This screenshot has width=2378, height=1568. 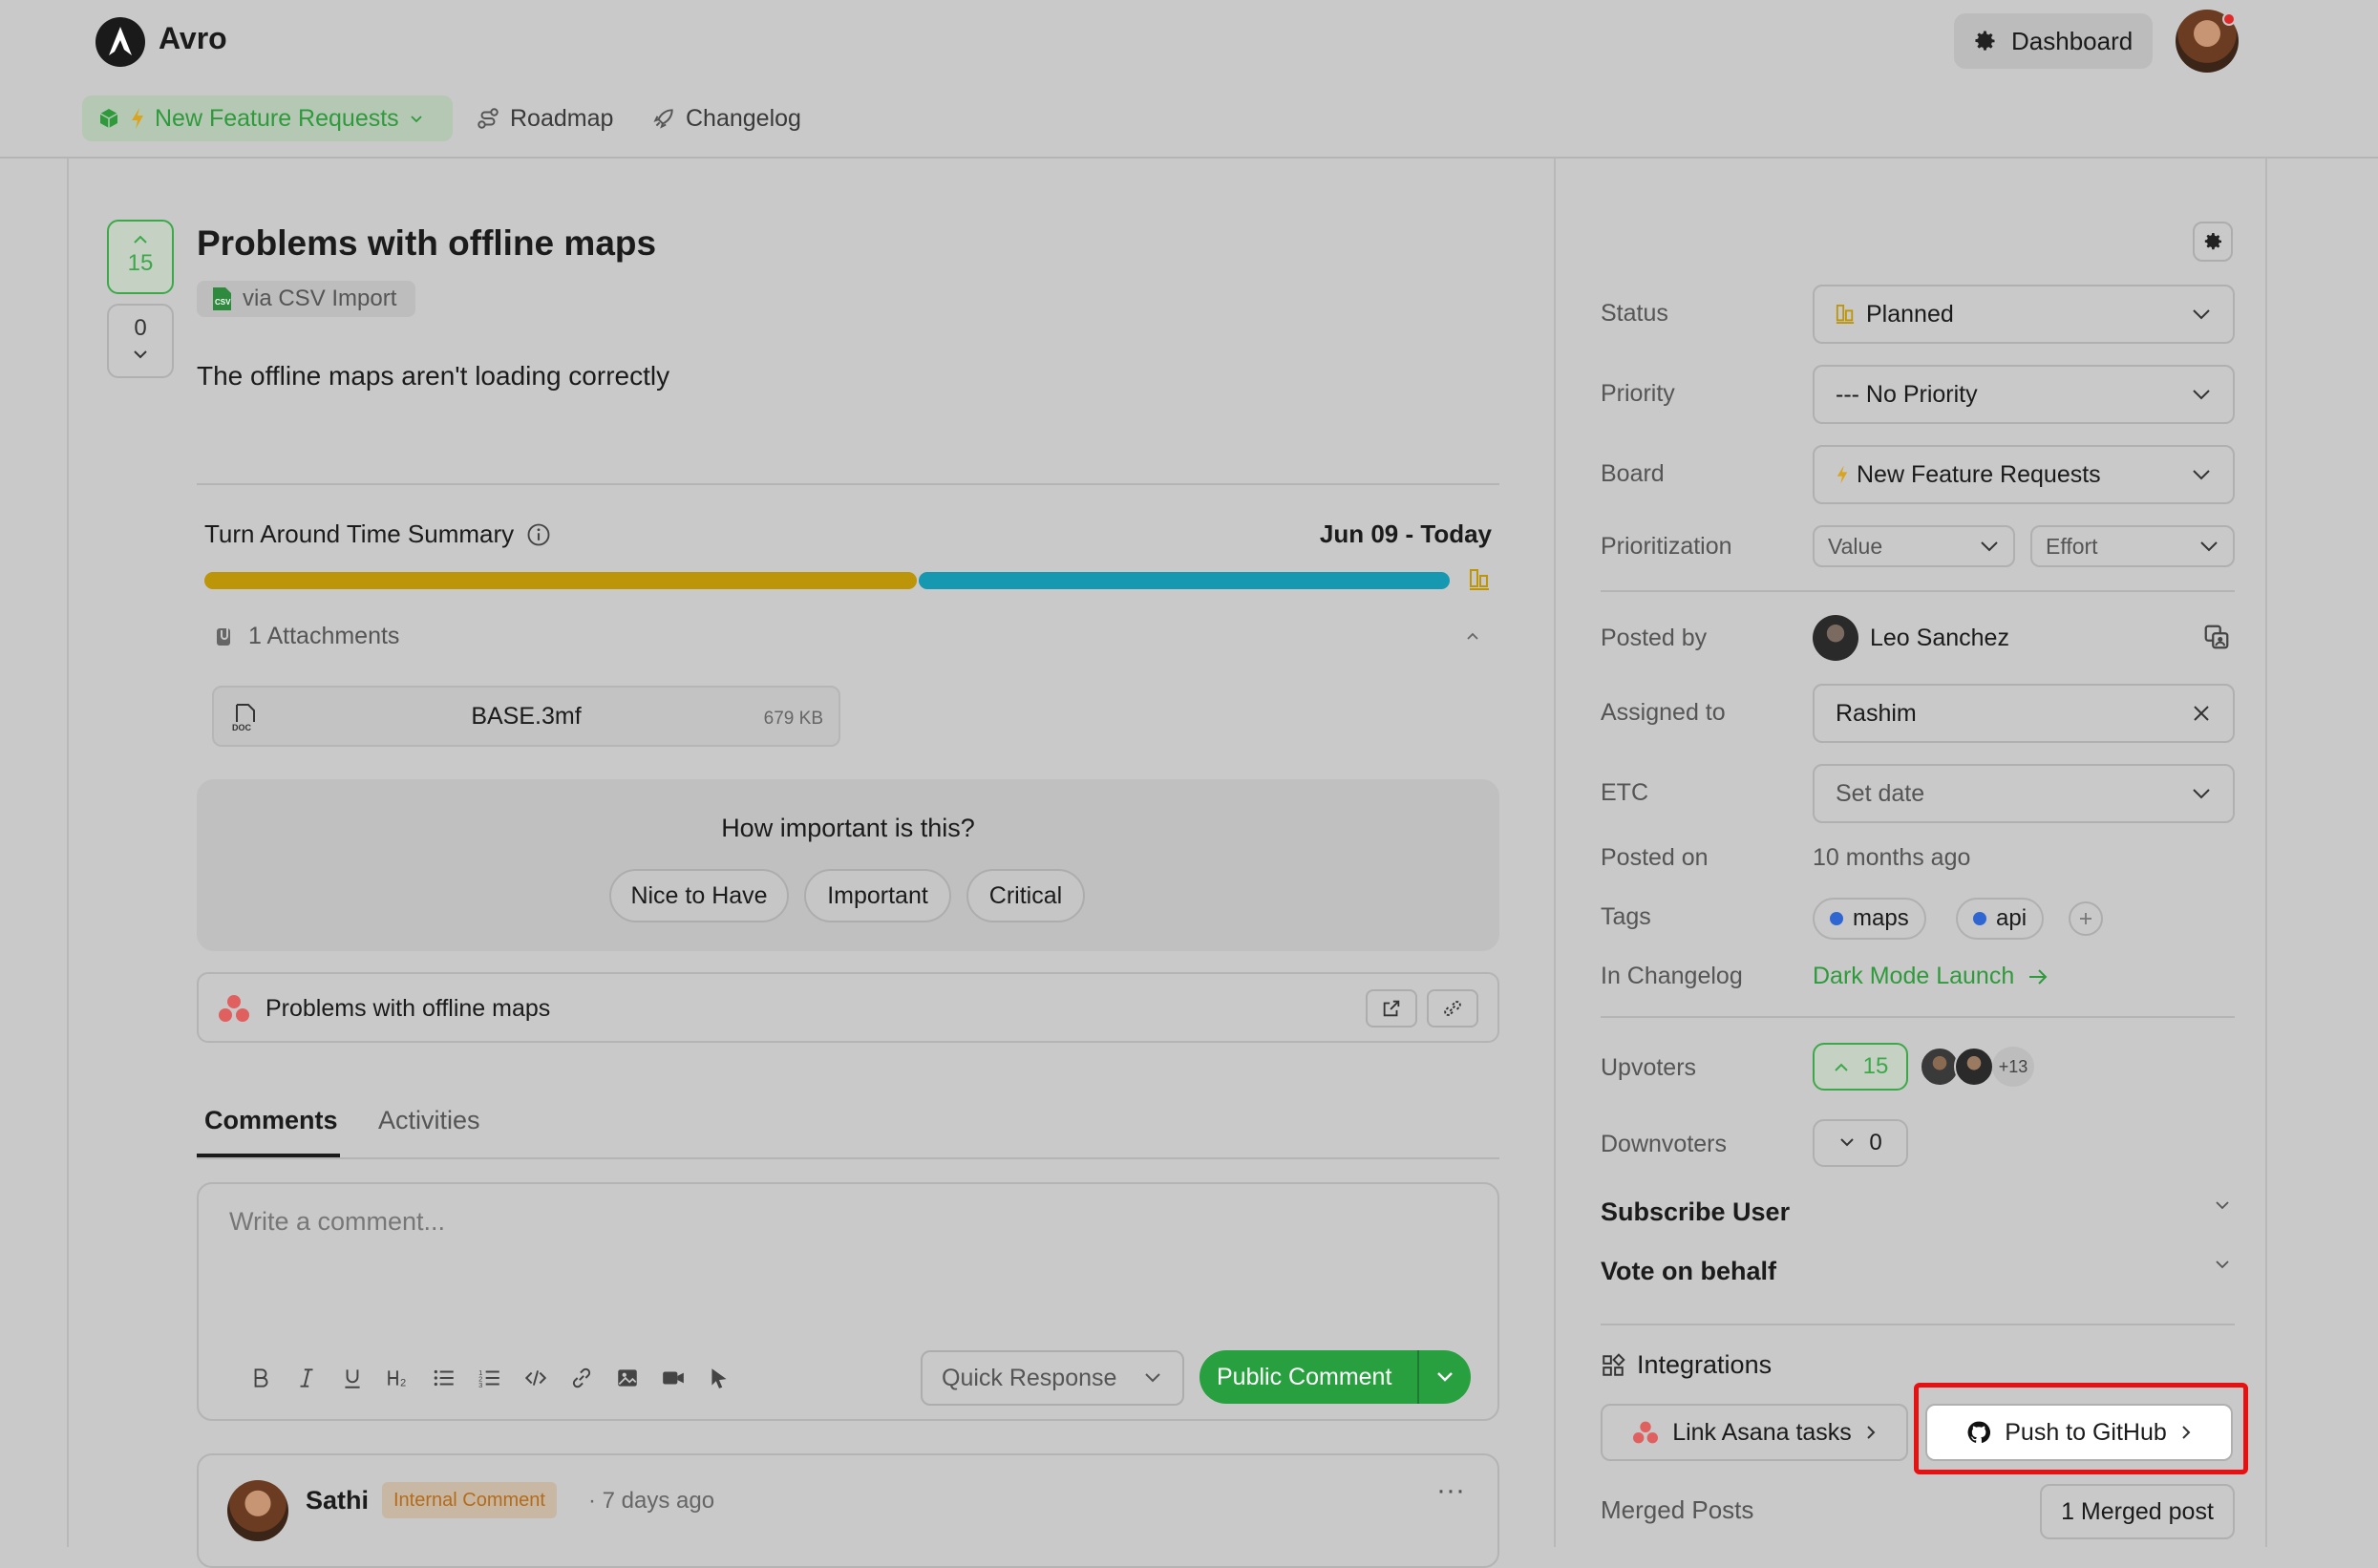 I want to click on integrations-heading: Integrations, so click(x=1687, y=1365).